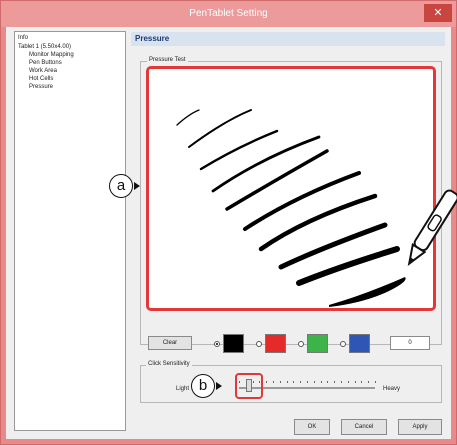 Image resolution: width=457 pixels, height=445 pixels. Describe the element at coordinates (51, 55) in the screenshot. I see `tree-item-monitor-mapping: Monitor Mapping` at that location.